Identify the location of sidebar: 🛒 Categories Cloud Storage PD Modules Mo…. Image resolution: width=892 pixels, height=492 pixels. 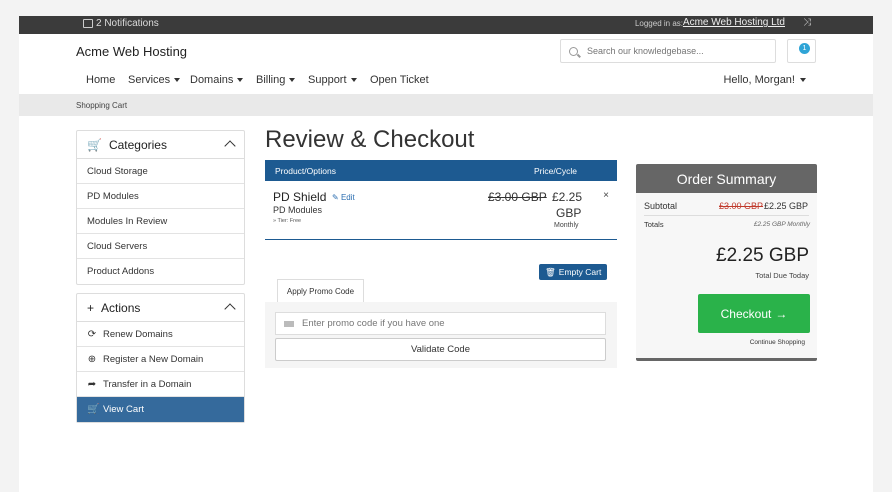
(160, 280).